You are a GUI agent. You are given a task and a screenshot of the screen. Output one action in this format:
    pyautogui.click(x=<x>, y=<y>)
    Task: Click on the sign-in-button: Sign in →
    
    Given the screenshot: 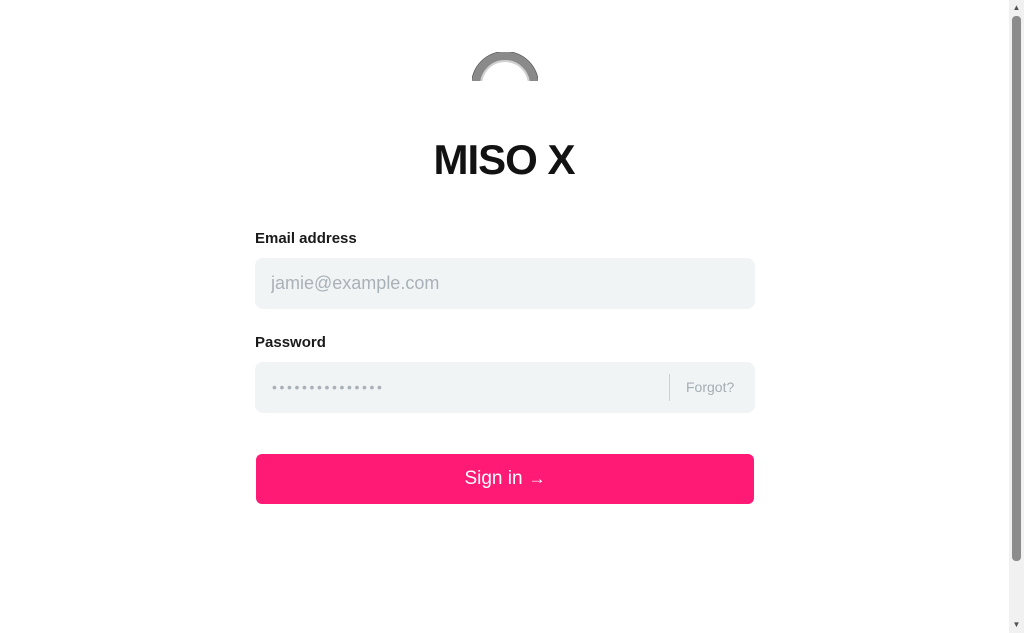 What is the action you would take?
    pyautogui.click(x=505, y=479)
    